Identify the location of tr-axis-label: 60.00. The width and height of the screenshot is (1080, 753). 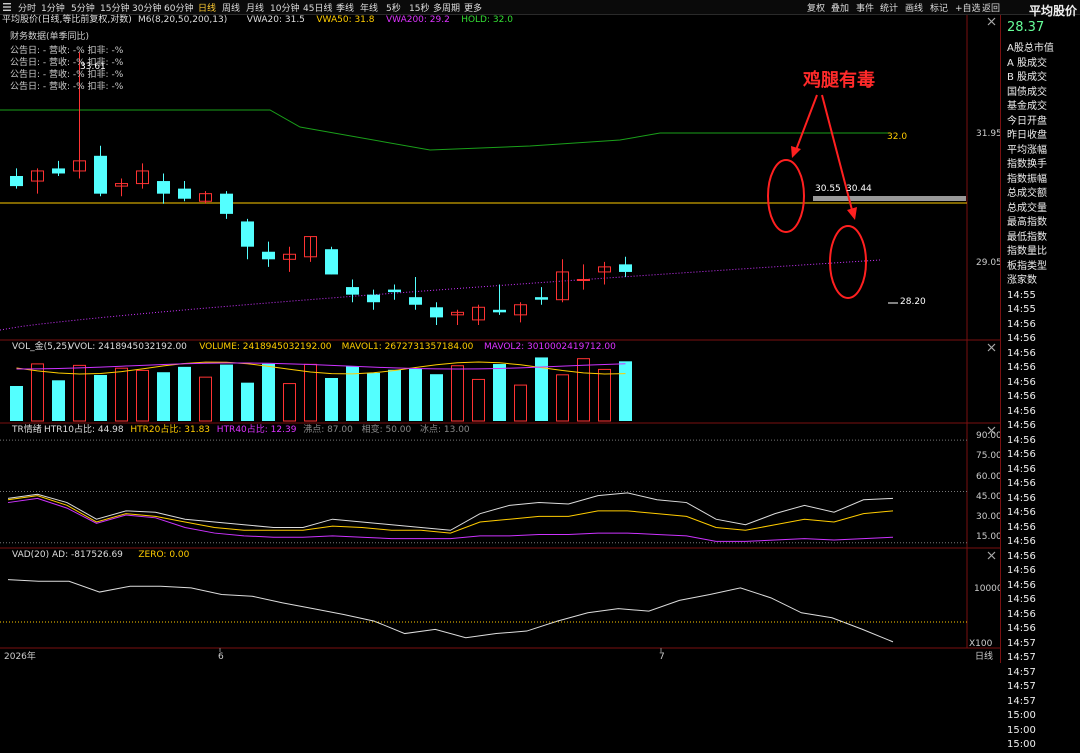
(989, 477).